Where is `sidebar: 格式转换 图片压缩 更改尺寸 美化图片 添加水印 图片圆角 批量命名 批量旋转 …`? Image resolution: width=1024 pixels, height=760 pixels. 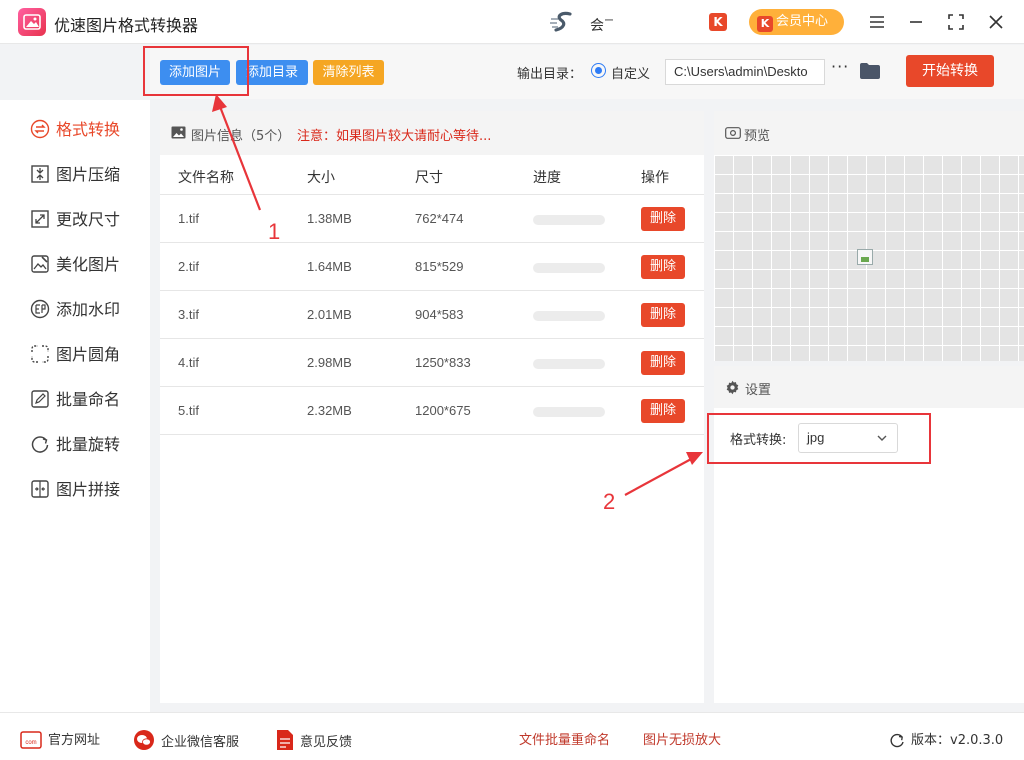 sidebar: 格式转换 图片压缩 更改尺寸 美化图片 添加水印 图片圆角 批量命名 批量旋转 … is located at coordinates (75, 406).